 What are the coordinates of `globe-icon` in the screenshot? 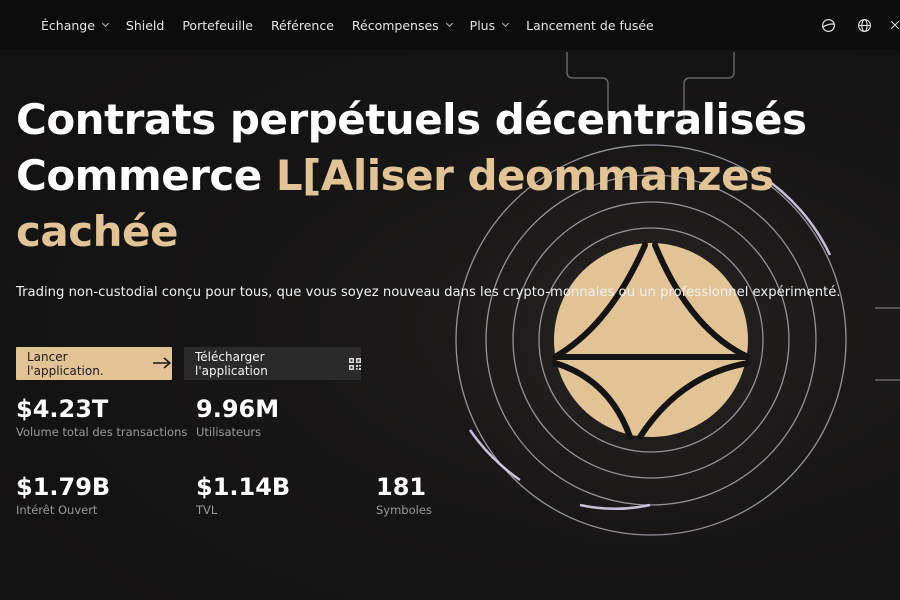 It's located at (864, 25).